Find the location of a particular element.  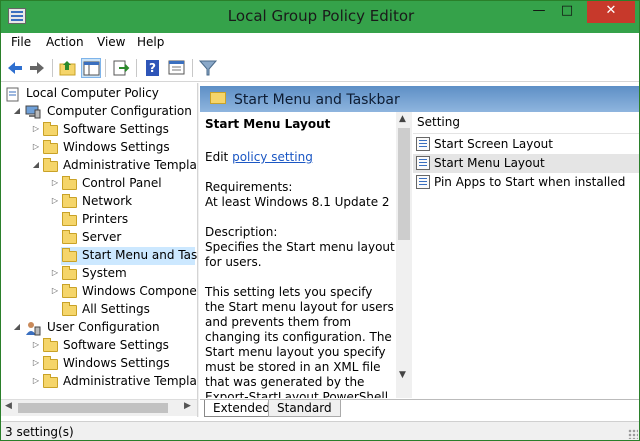

policy-document-icon is located at coordinates (14, 94).